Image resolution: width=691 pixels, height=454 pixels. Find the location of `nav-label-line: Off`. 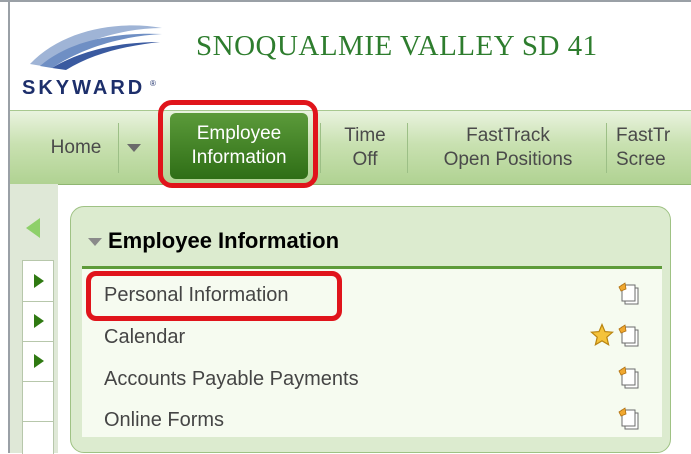

nav-label-line: Off is located at coordinates (365, 159).